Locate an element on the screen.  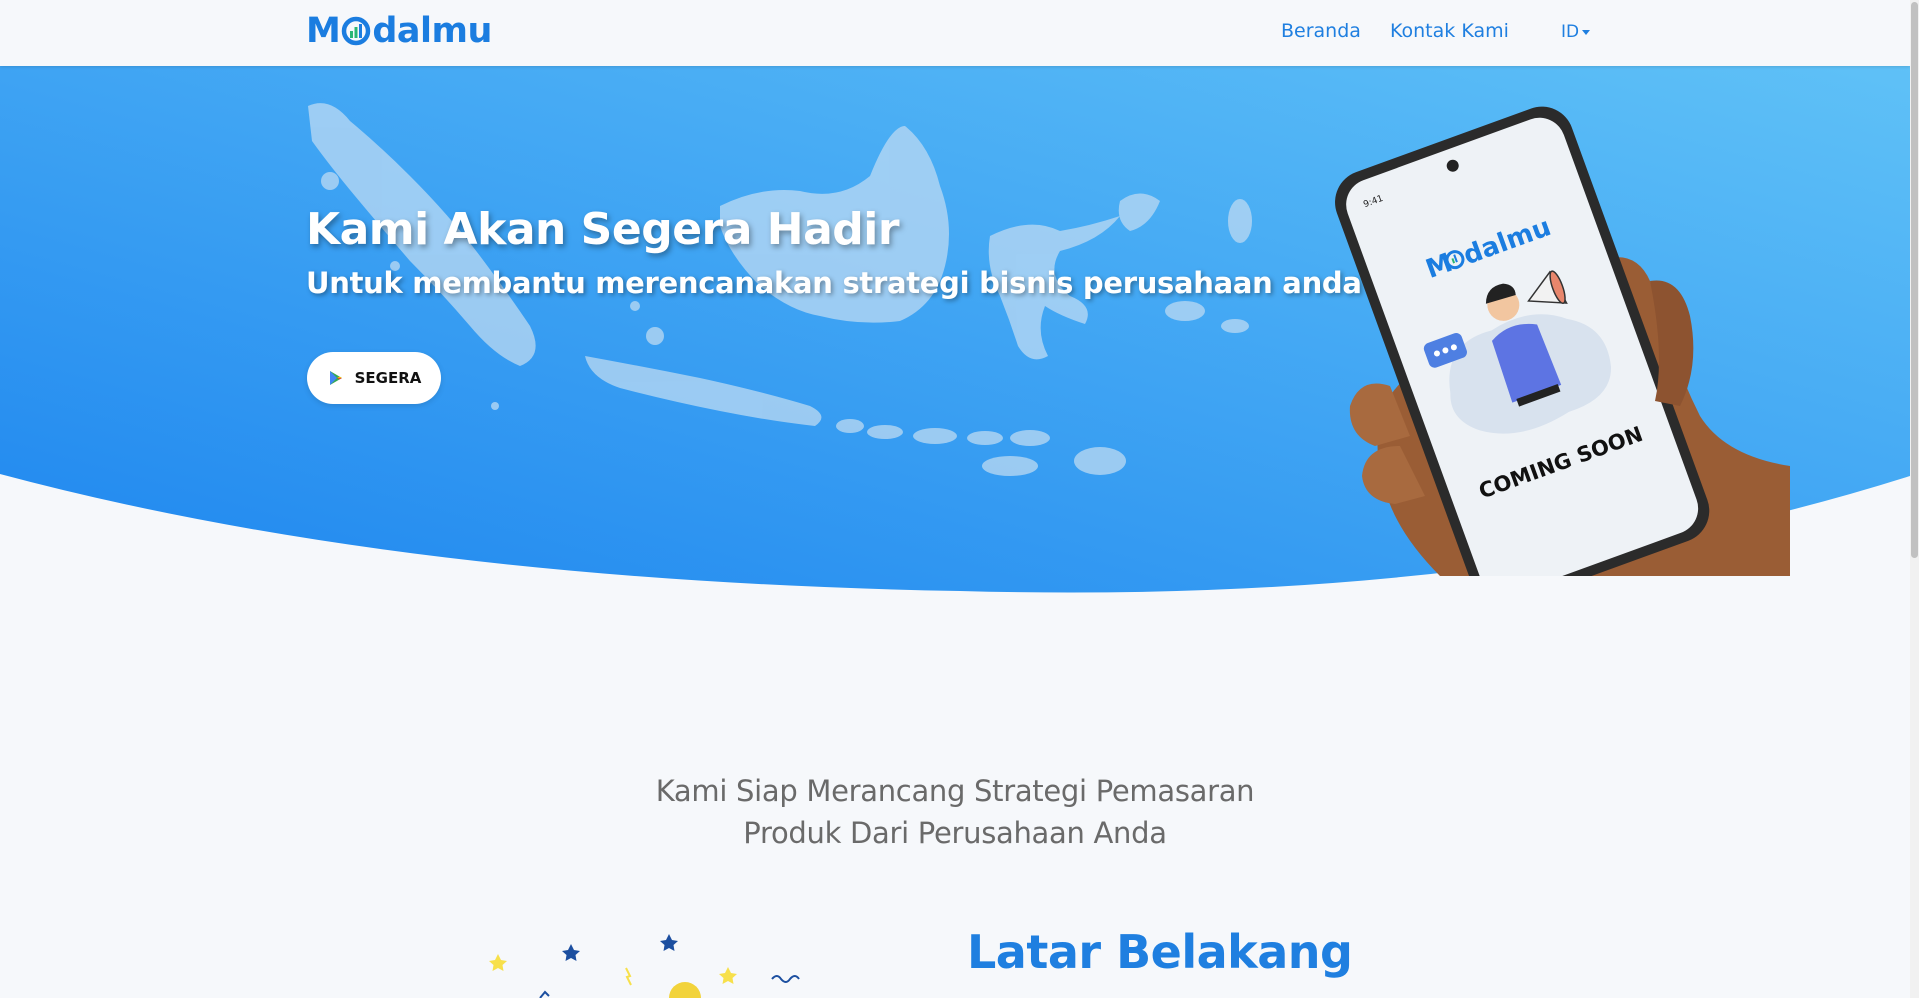
phone-in-hand-illustration: 9:41 M dalmu COMING SOON is located at coordinates (1562, 341).